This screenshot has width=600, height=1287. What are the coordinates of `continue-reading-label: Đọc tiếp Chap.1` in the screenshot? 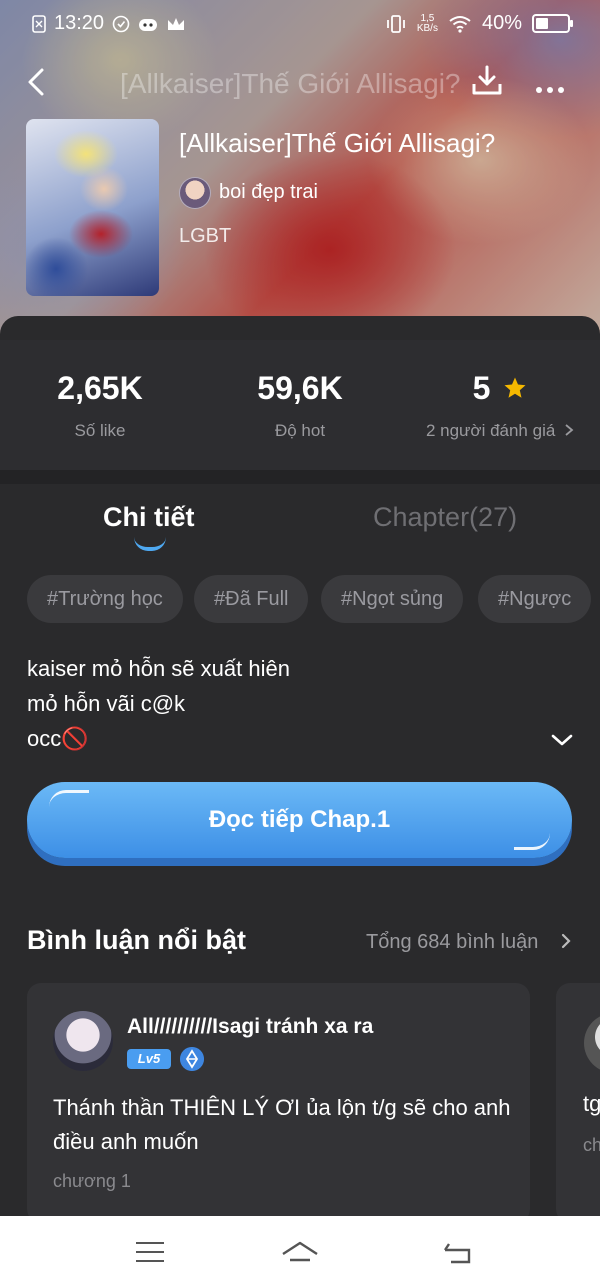 It's located at (299, 819).